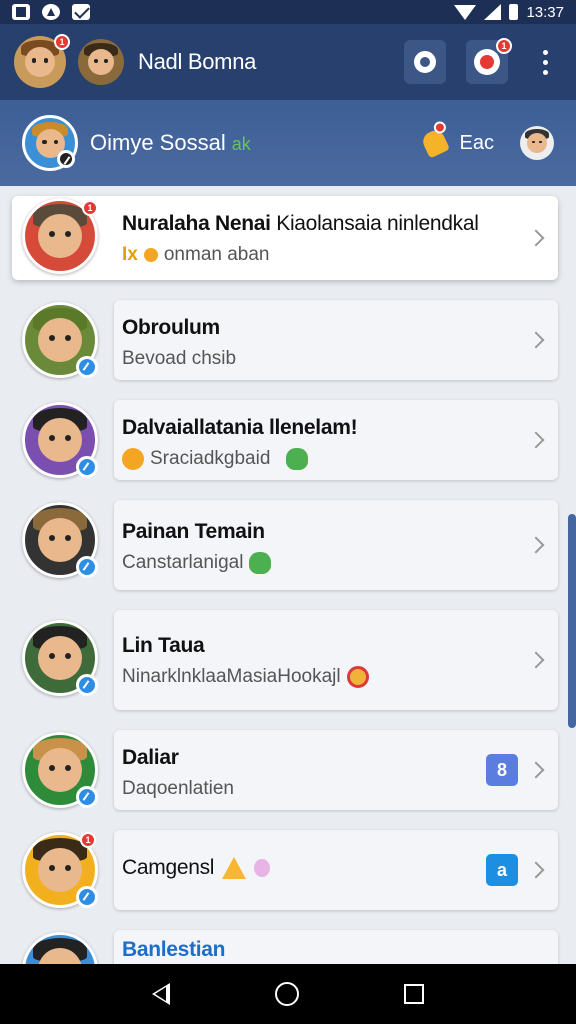 Image resolution: width=576 pixels, height=1024 pixels. What do you see at coordinates (288, 143) in the screenshot?
I see `group-header: Oimye Sossal ak Eac` at bounding box center [288, 143].